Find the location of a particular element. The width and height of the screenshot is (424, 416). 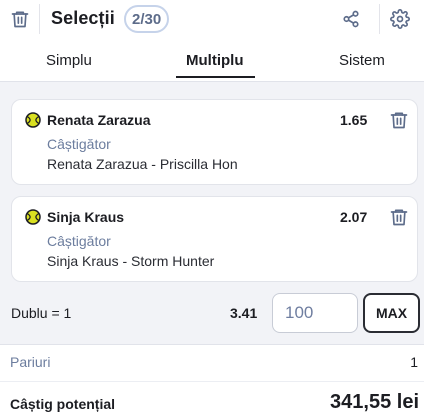

selection-player: Sinja Kraus is located at coordinates (86, 217).